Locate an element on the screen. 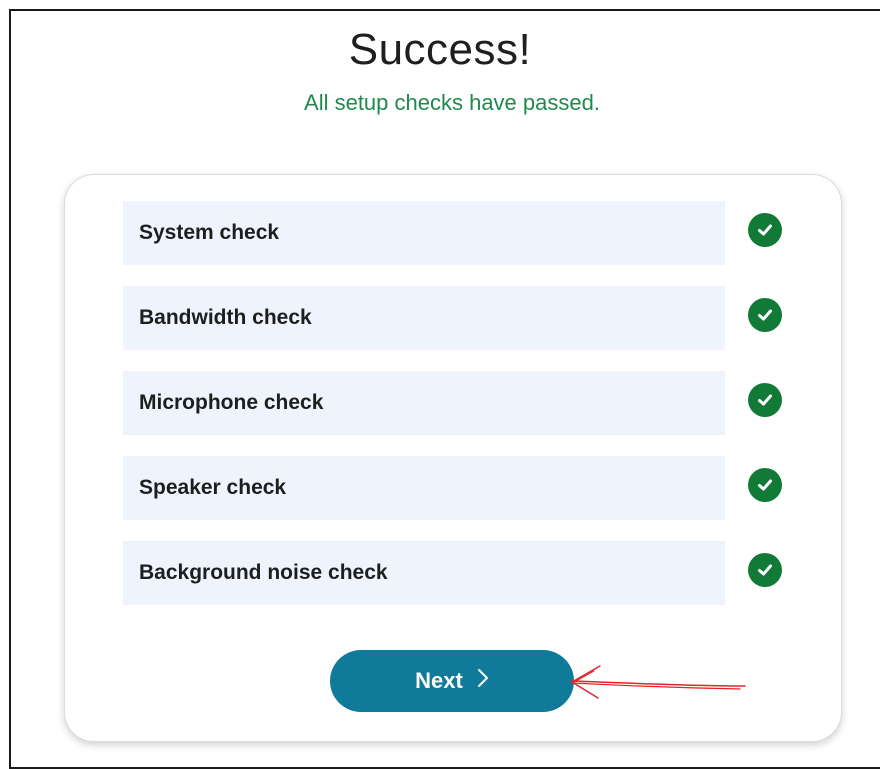  check-row-microphone: Microphone check is located at coordinates (424, 403).